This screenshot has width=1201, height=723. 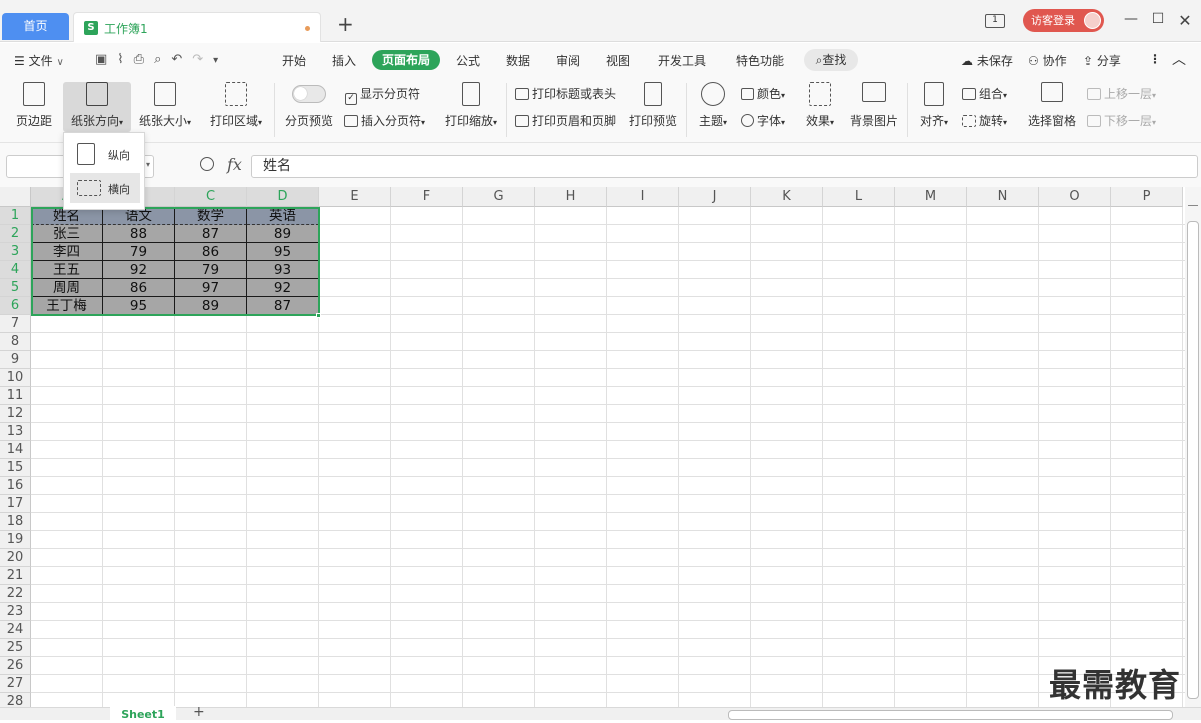 What do you see at coordinates (15, 414) in the screenshot?
I see `row-header-12: 12` at bounding box center [15, 414].